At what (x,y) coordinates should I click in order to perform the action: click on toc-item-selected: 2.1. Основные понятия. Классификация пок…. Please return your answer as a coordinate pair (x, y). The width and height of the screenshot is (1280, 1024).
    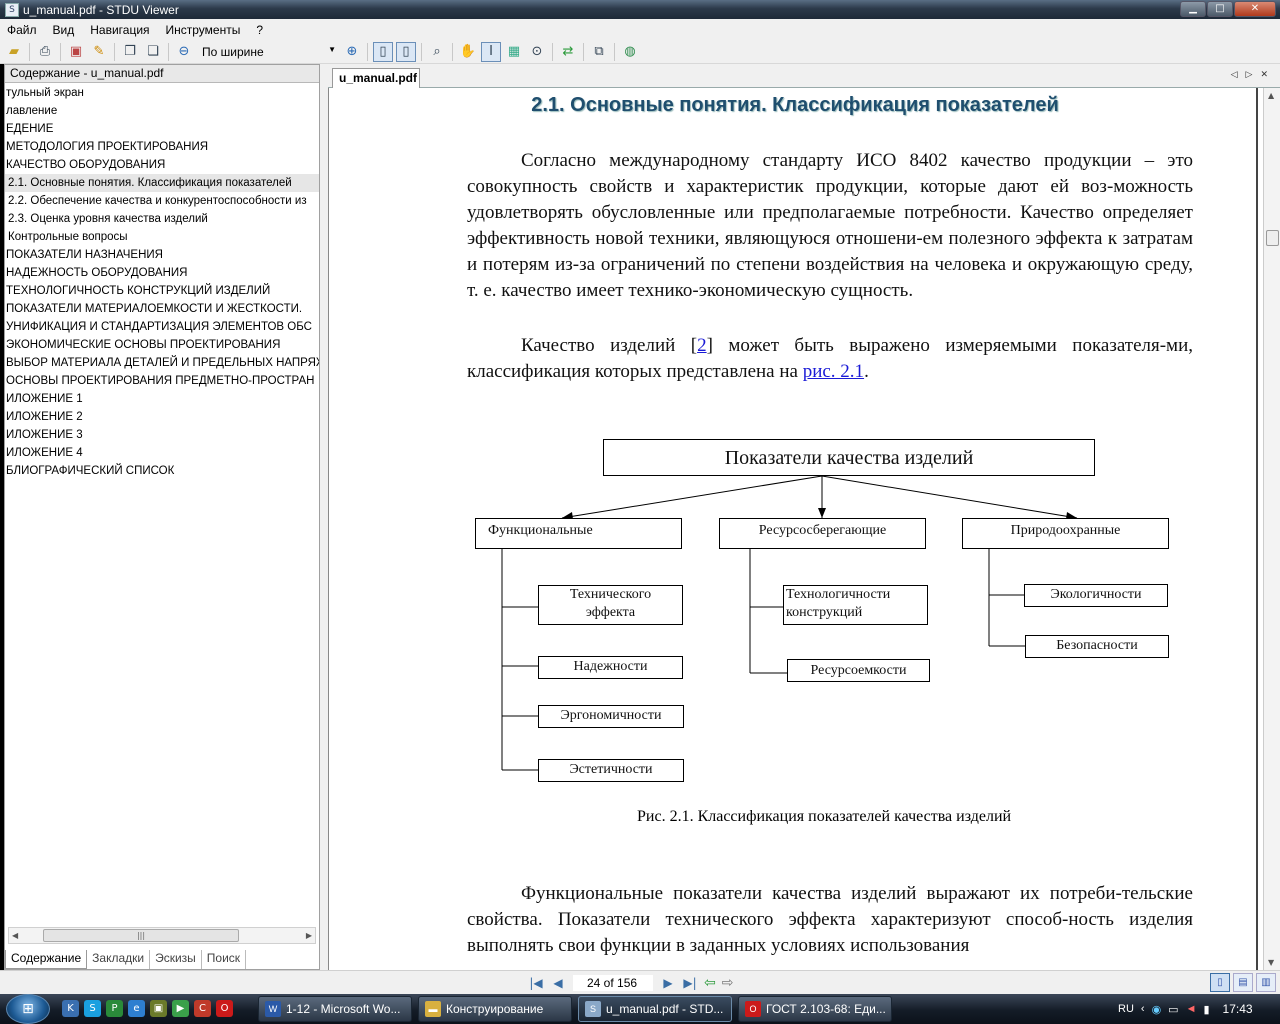
    Looking at the image, I should click on (162, 183).